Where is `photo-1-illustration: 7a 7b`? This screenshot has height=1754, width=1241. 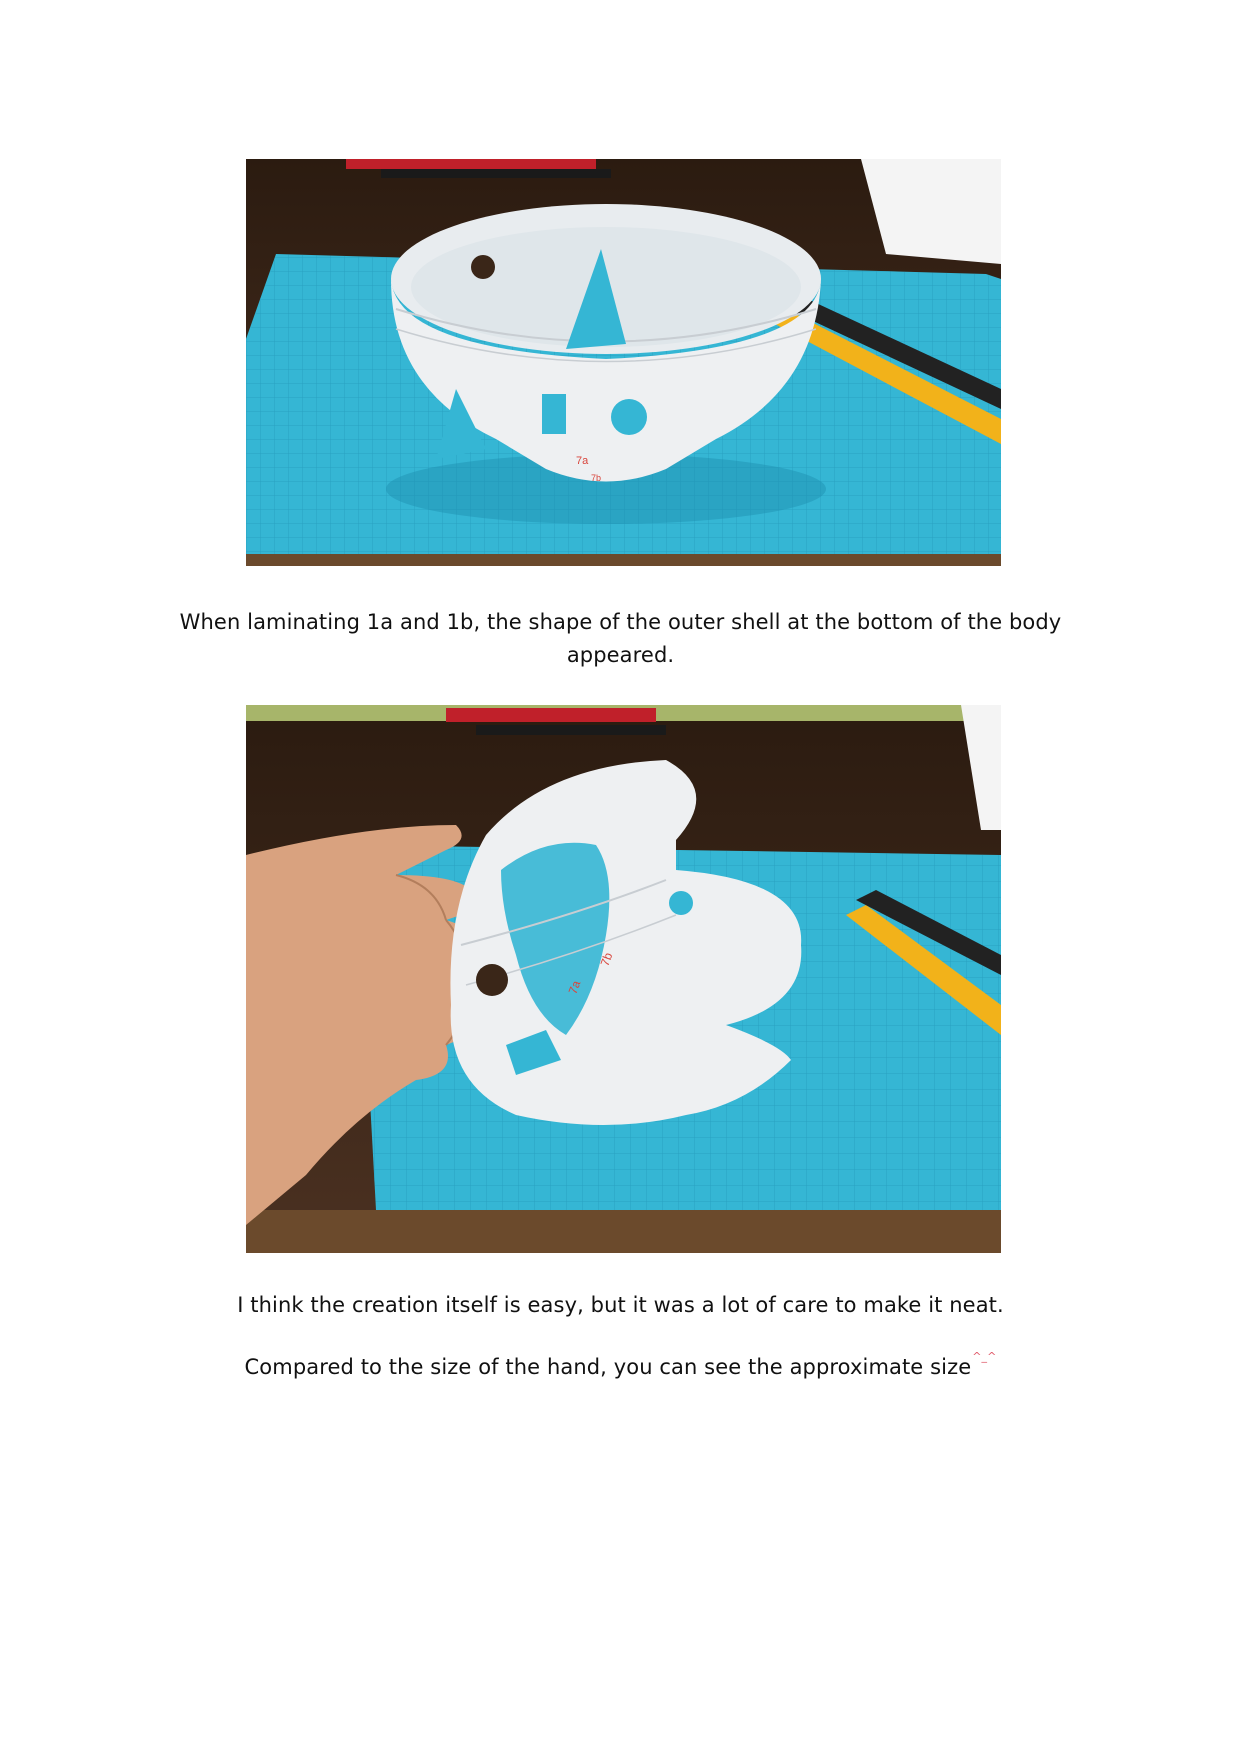 photo-1-illustration: 7a 7b is located at coordinates (623, 362).